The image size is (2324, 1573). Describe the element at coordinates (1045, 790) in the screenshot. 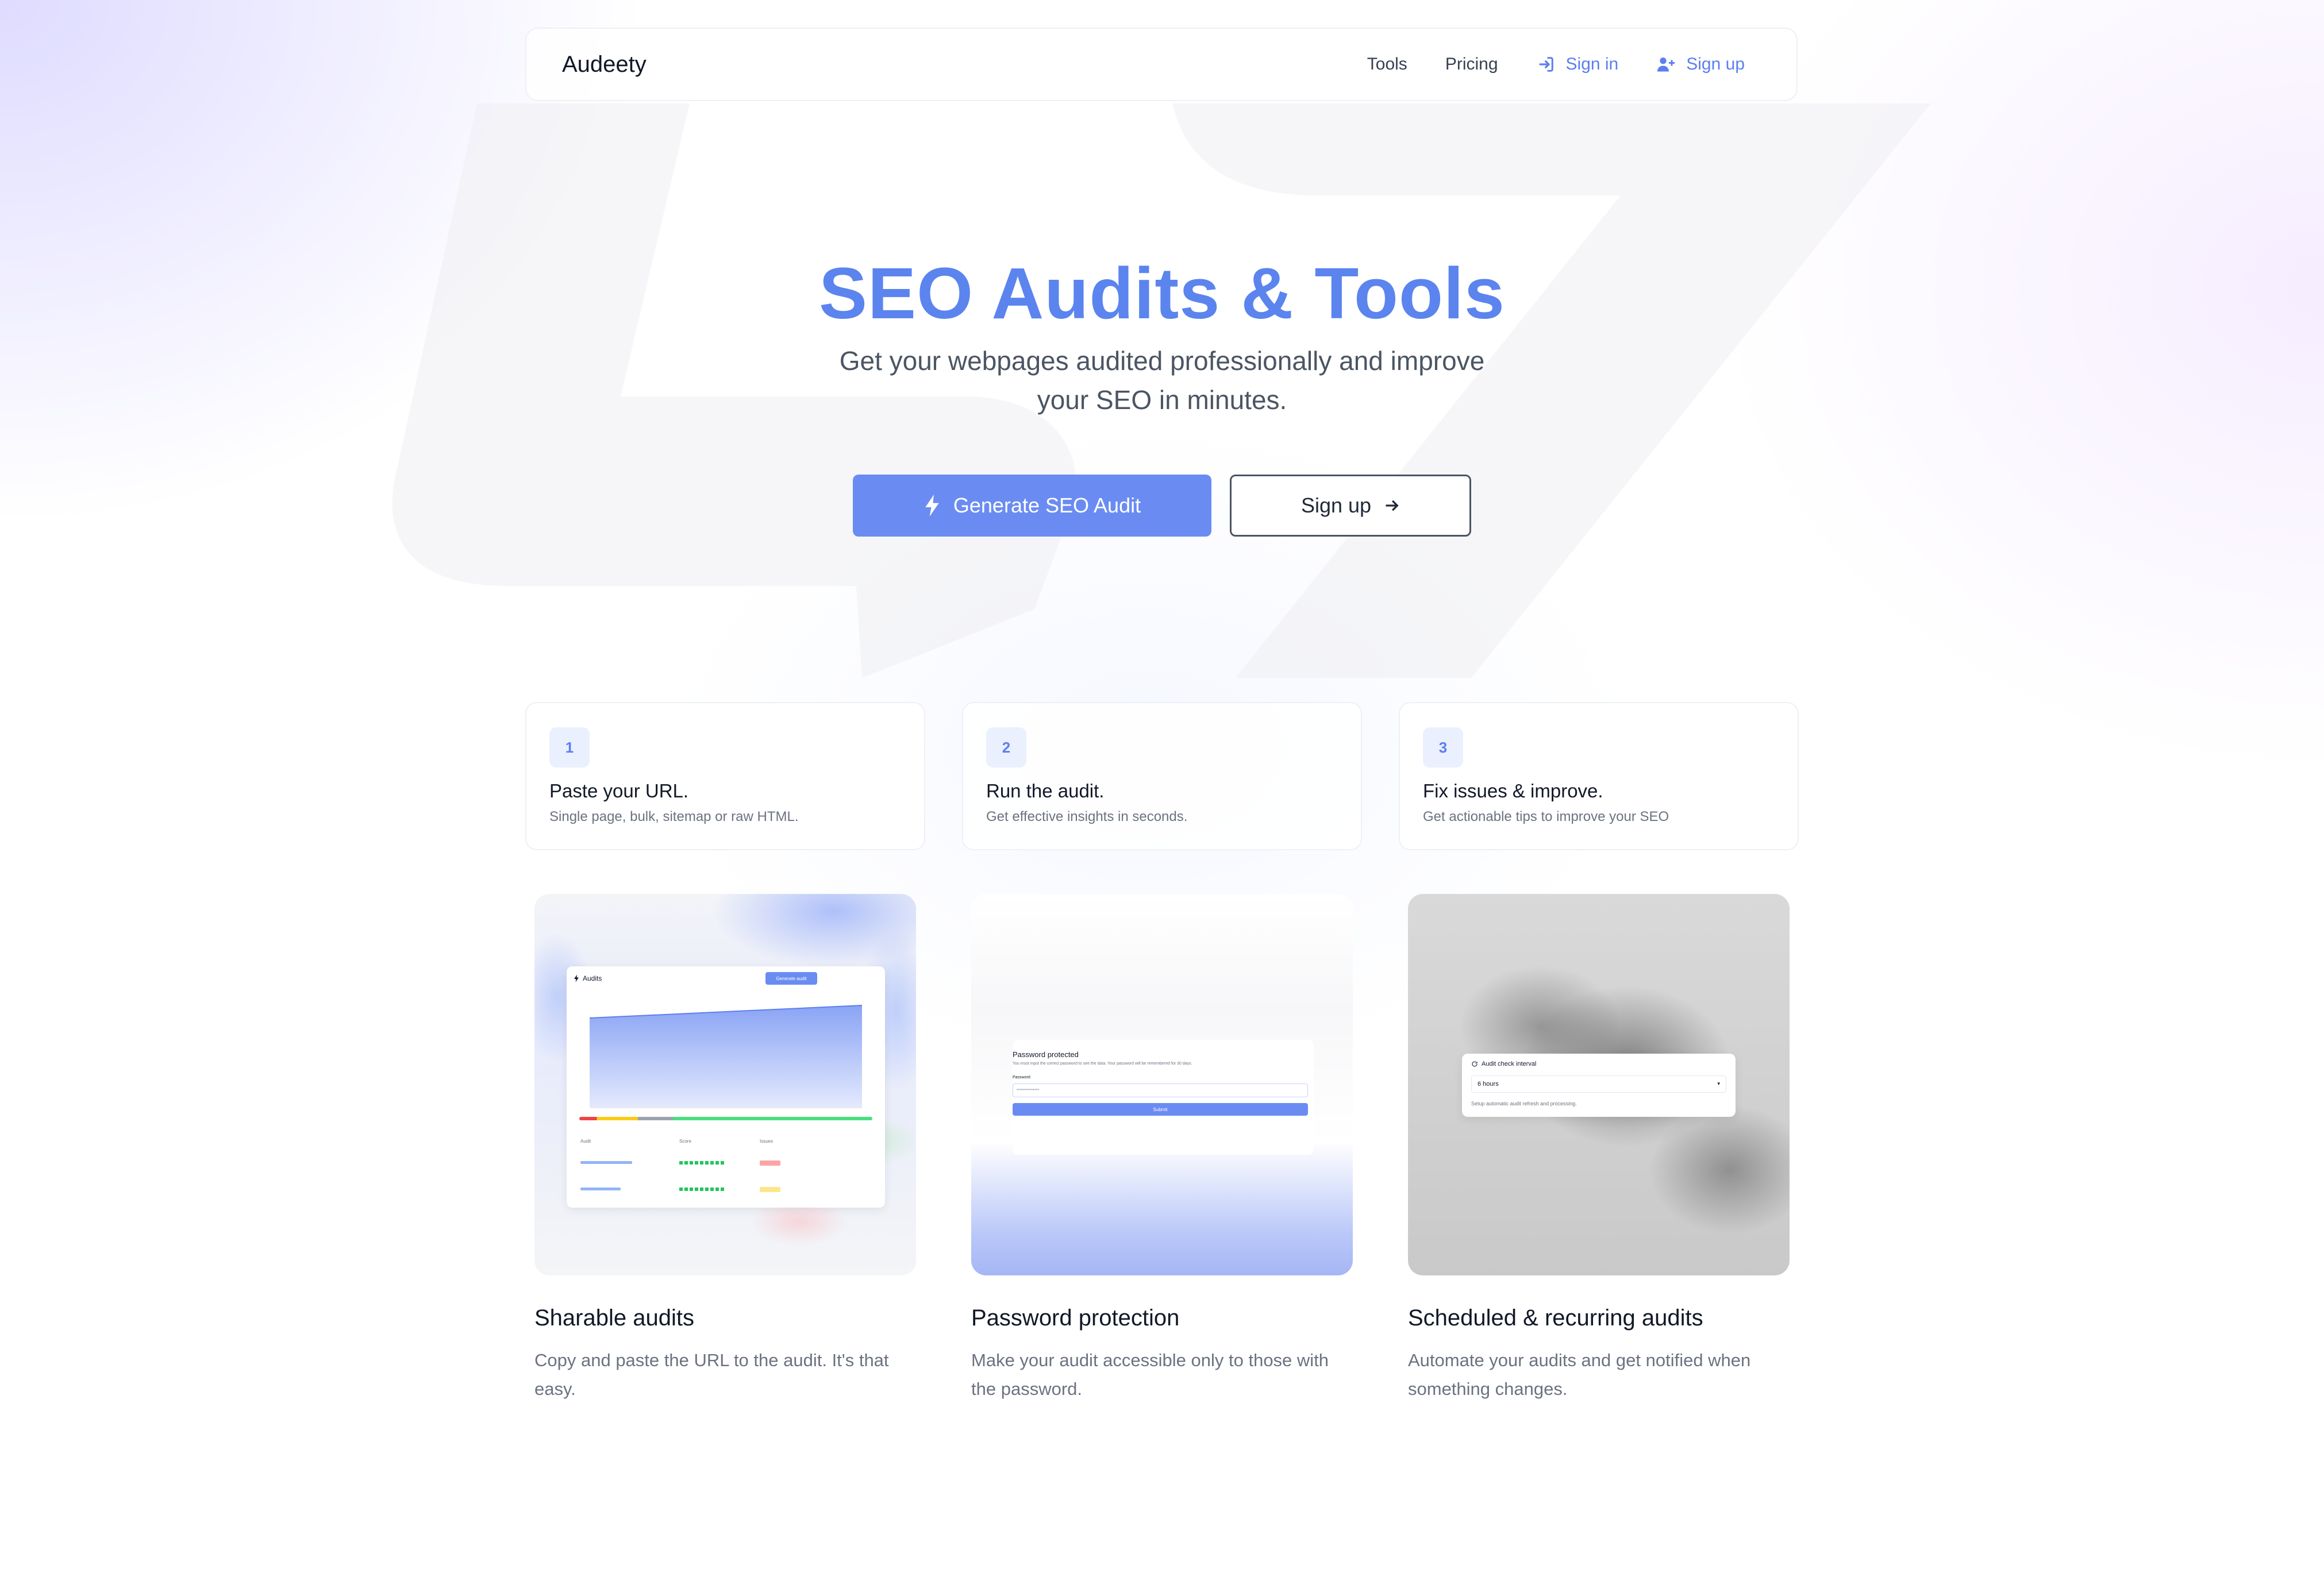

I see `step-title: Run the audit.` at that location.